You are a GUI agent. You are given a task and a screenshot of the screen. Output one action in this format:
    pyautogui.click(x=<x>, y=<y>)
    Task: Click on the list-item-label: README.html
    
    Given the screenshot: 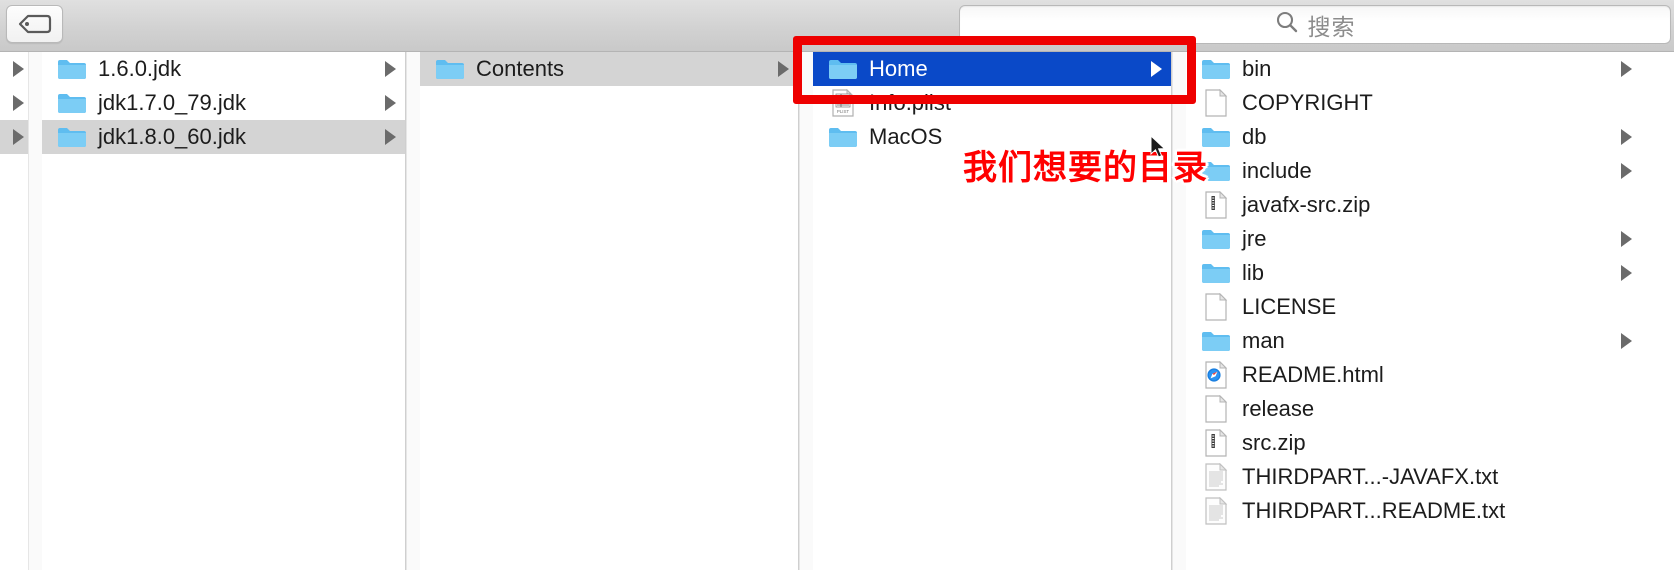 What is the action you would take?
    pyautogui.click(x=1313, y=374)
    